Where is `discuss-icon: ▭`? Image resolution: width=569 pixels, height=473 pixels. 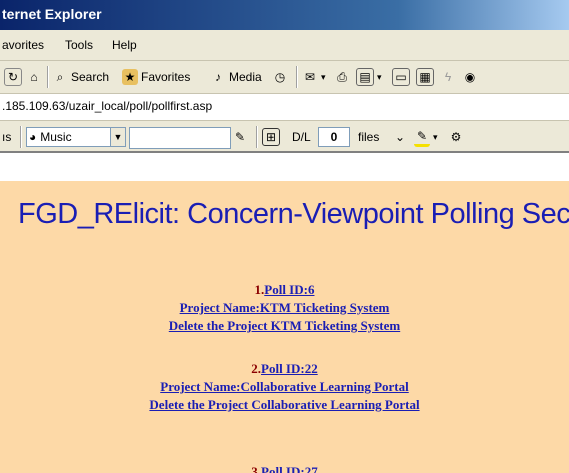
discuss-icon: ▭ is located at coordinates (401, 77).